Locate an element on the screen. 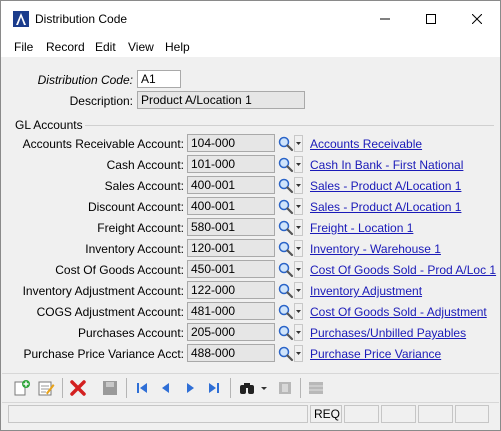  gl-account-description-link: Inventory - Warehouse 1 is located at coordinates (375, 249).